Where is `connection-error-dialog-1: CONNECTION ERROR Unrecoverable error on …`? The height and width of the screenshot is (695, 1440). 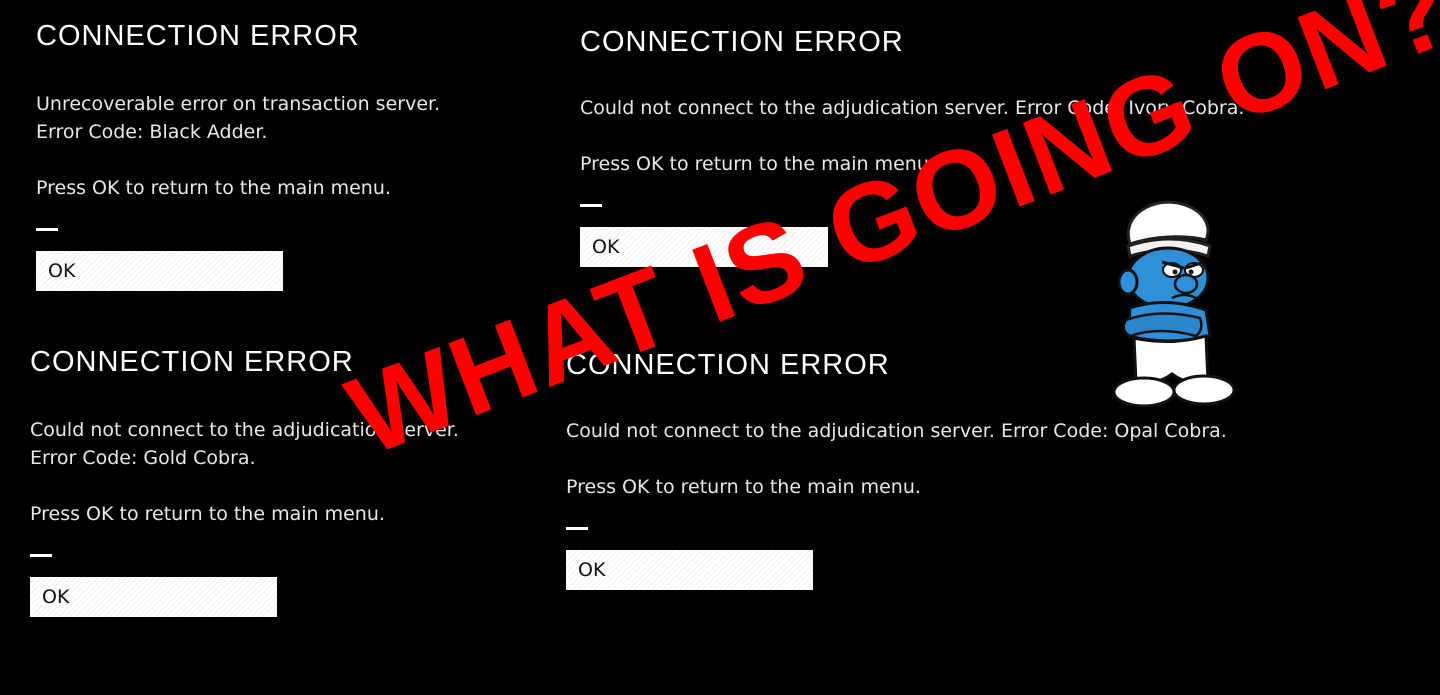
connection-error-dialog-1: CONNECTION ERROR Unrecoverable error on … is located at coordinates (238, 154).